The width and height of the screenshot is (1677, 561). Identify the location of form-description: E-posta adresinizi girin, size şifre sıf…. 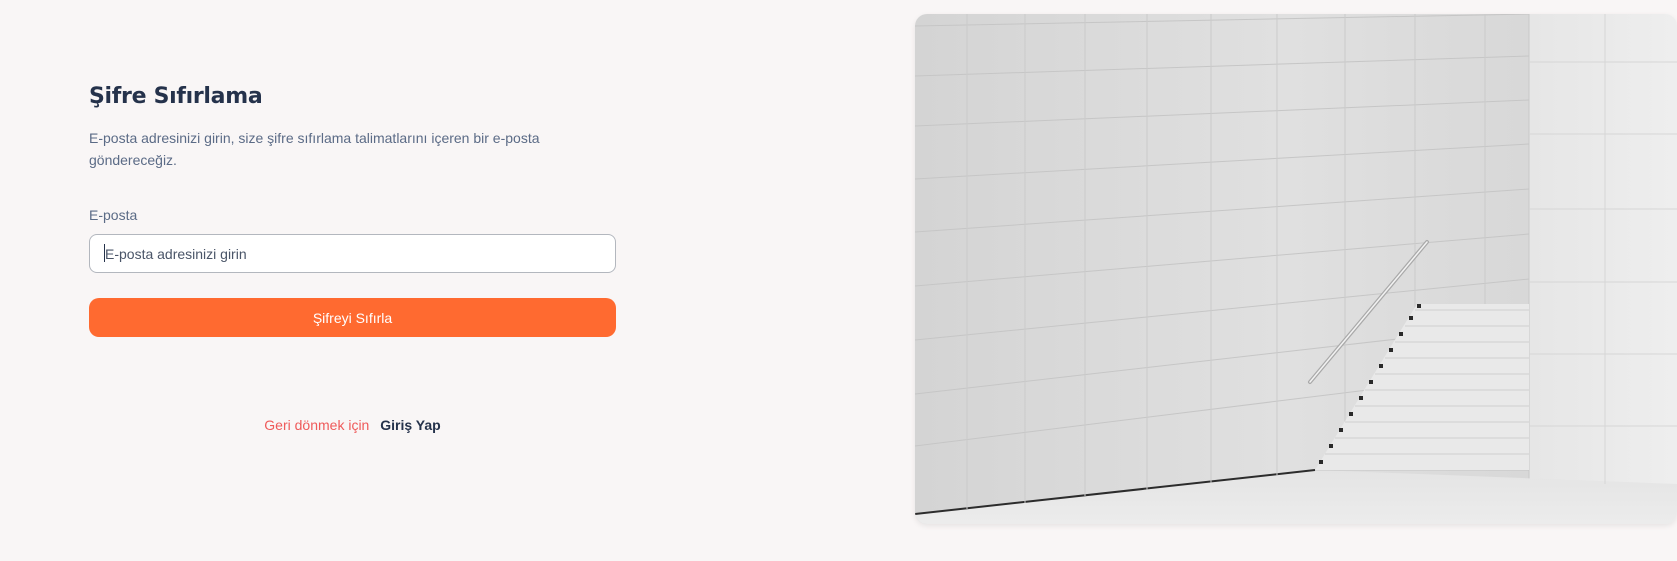
(314, 149).